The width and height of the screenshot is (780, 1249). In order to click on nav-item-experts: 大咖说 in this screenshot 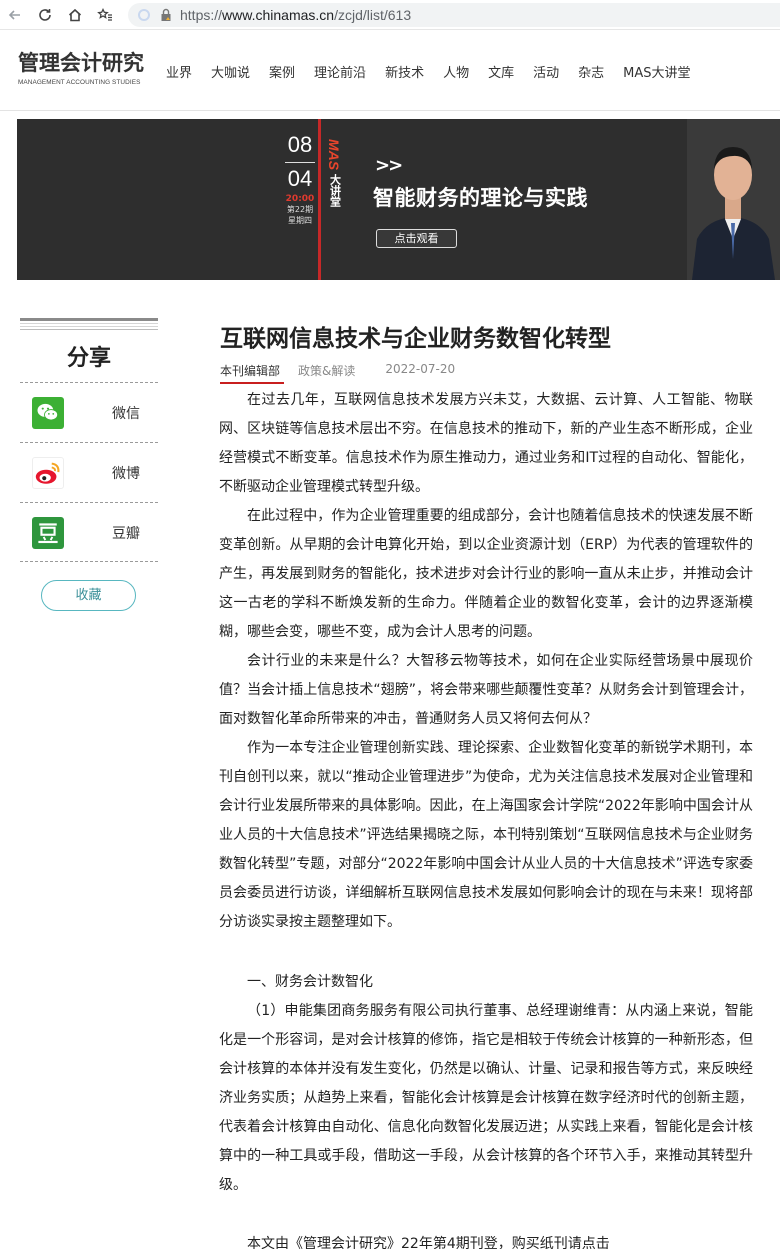, I will do `click(230, 71)`.